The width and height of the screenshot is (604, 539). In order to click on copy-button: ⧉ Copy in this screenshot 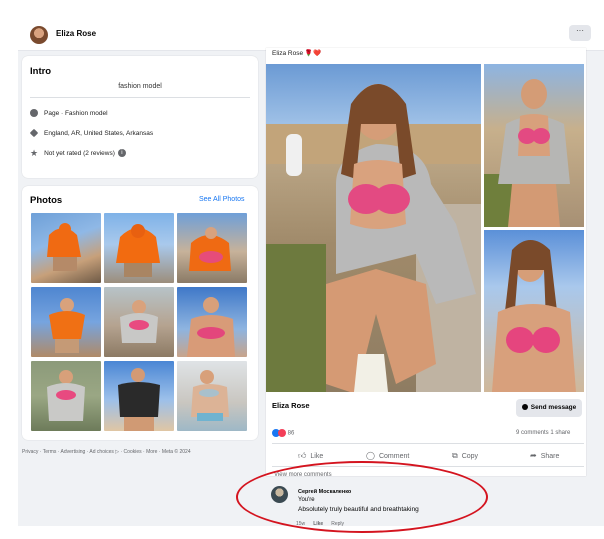, I will do `click(465, 456)`.